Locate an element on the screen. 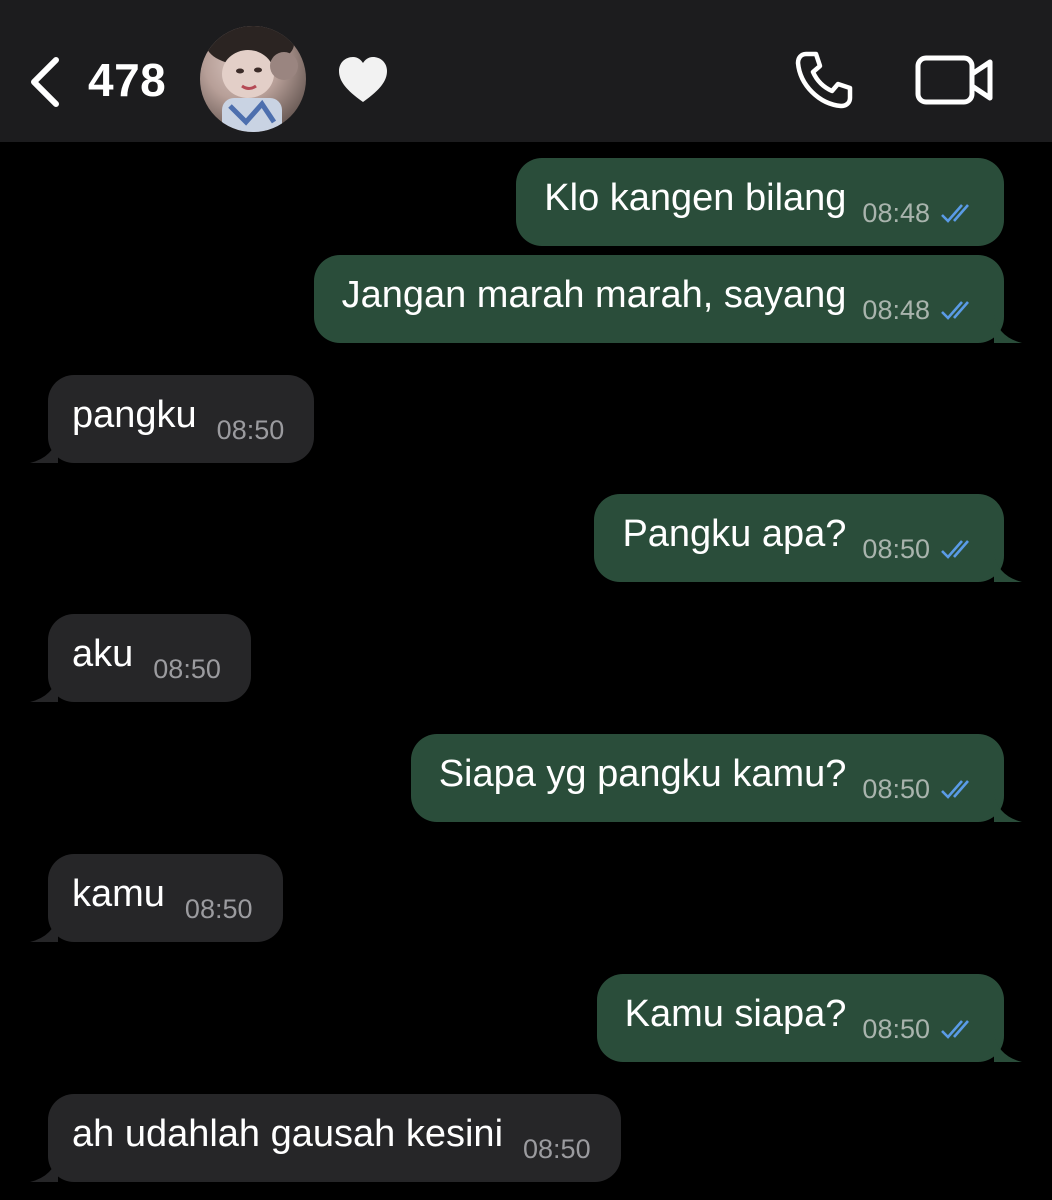  message-bubble-outgoing: Kamu siapa? 08:50 is located at coordinates (809, 1018).